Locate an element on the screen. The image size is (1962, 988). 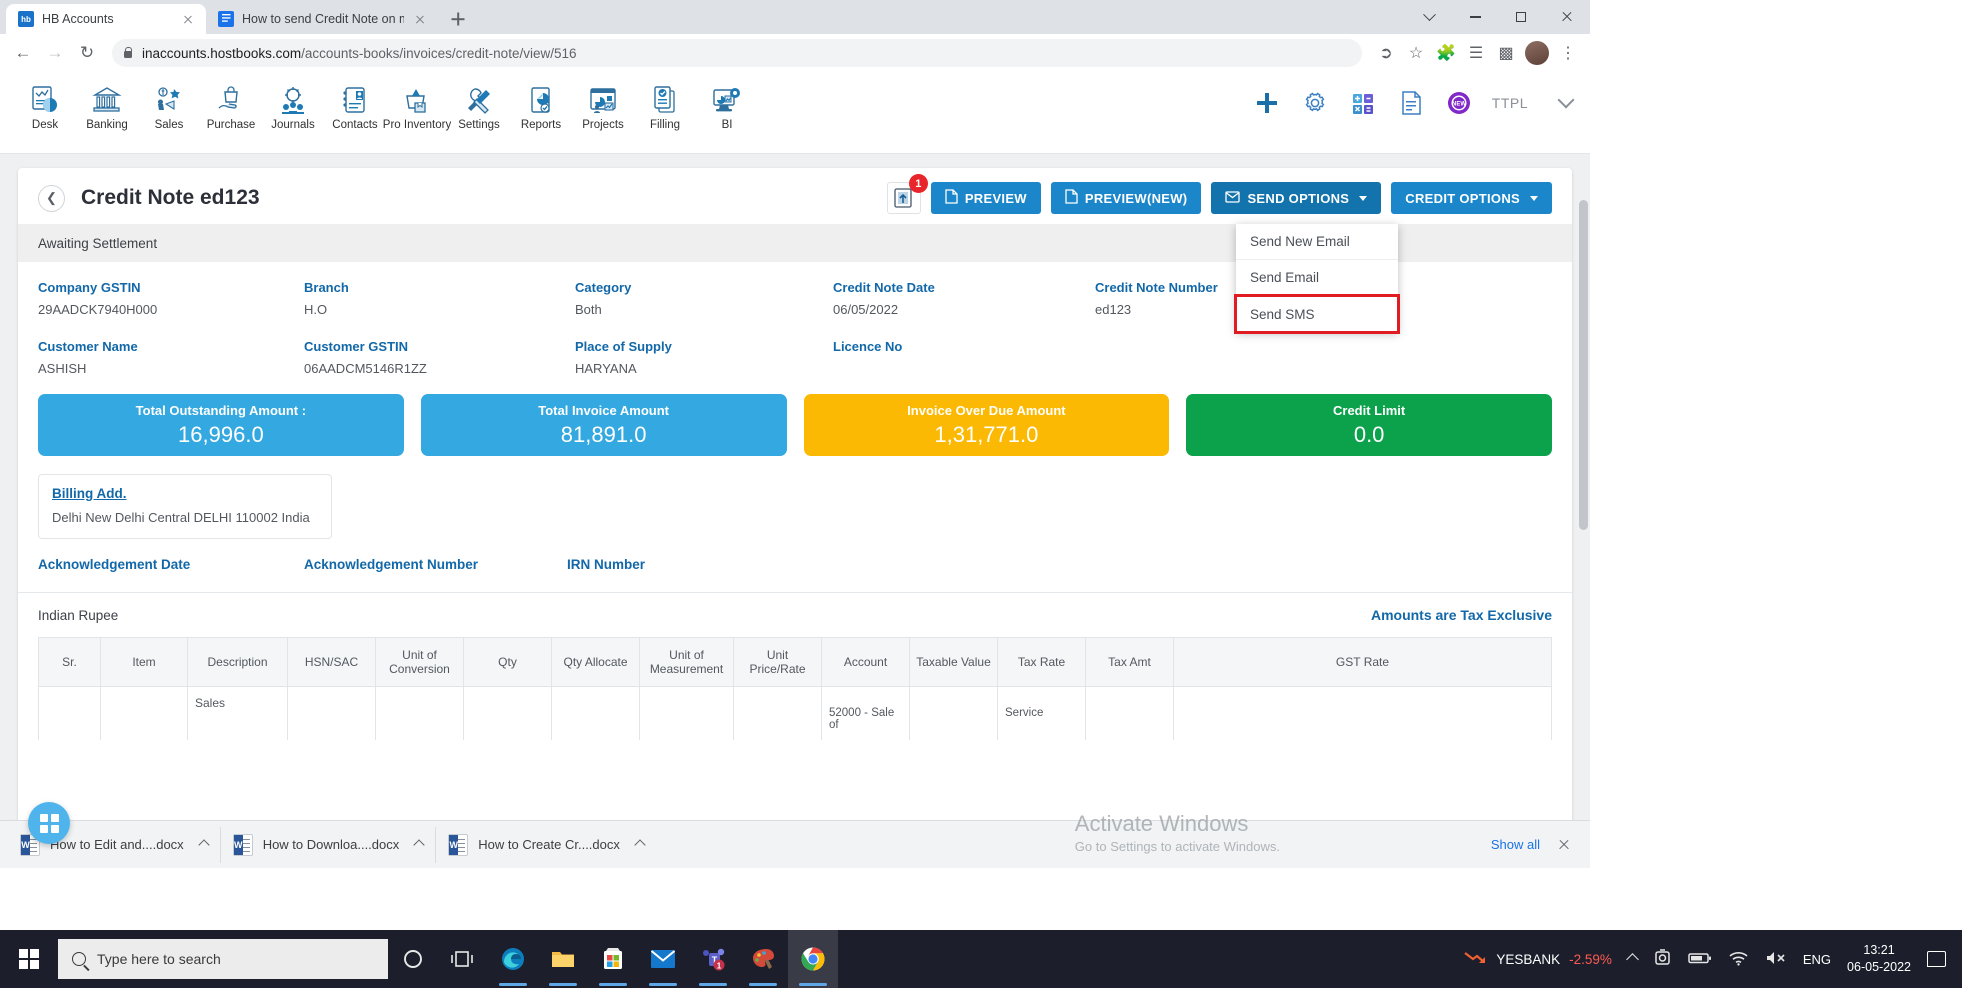
chrome-menu-icon: ⋮ is located at coordinates (1568, 53).